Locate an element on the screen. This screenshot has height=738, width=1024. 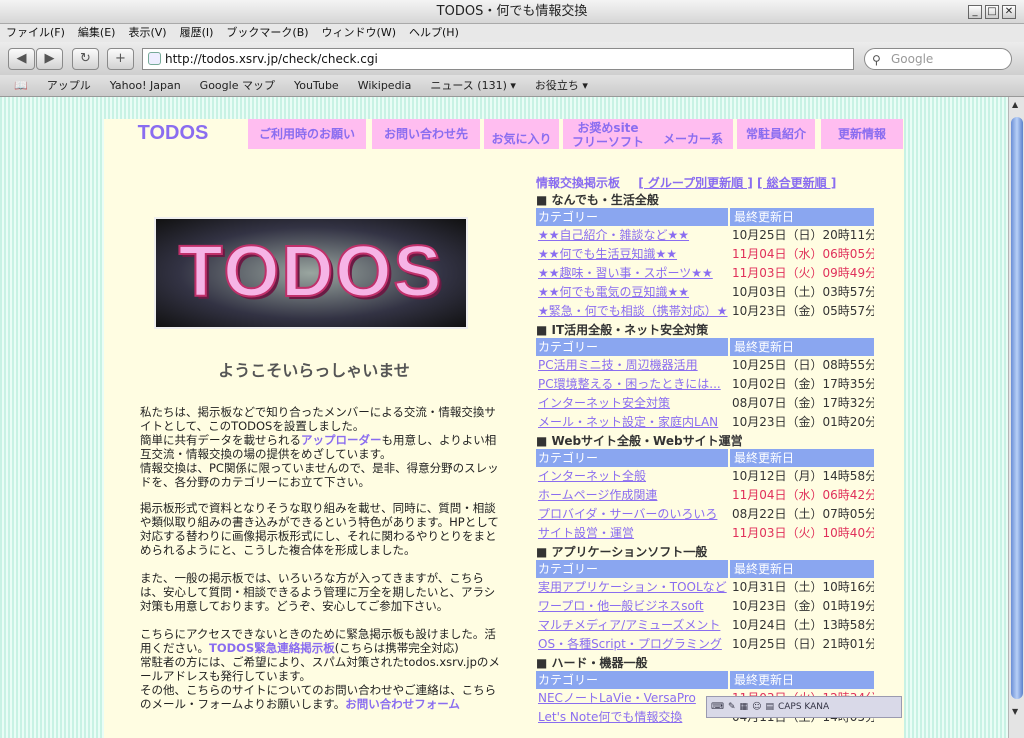
window-title: TODOS・何でも情報交換 is located at coordinates (512, 11).